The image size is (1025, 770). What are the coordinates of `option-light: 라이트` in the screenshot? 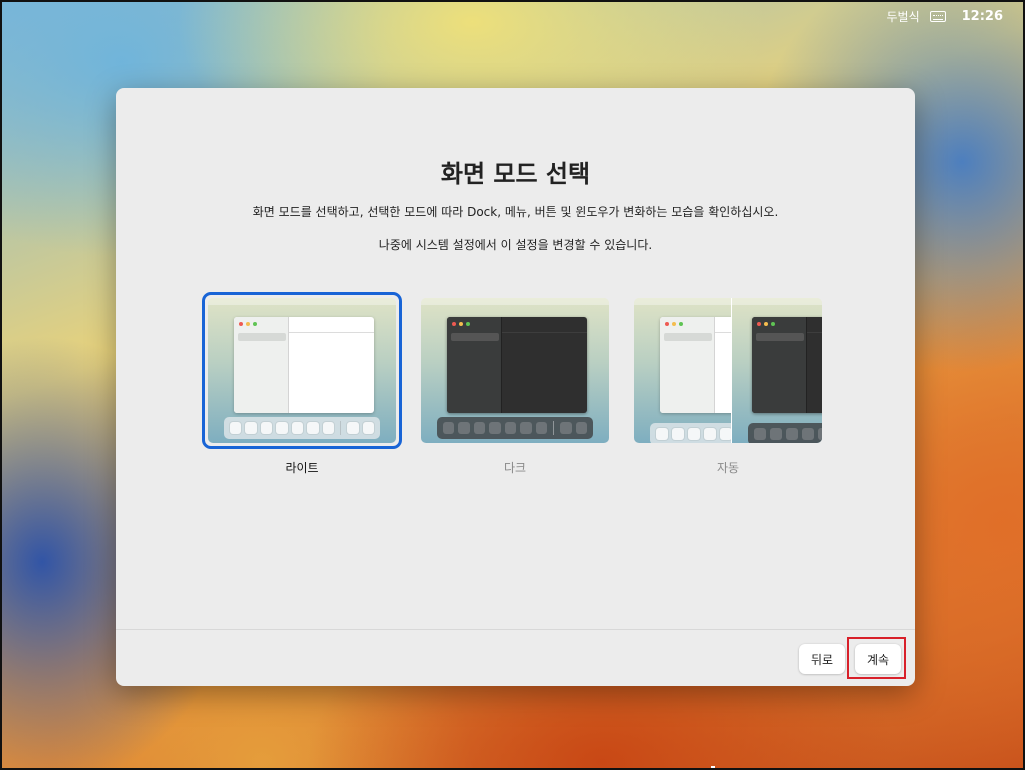 It's located at (302, 384).